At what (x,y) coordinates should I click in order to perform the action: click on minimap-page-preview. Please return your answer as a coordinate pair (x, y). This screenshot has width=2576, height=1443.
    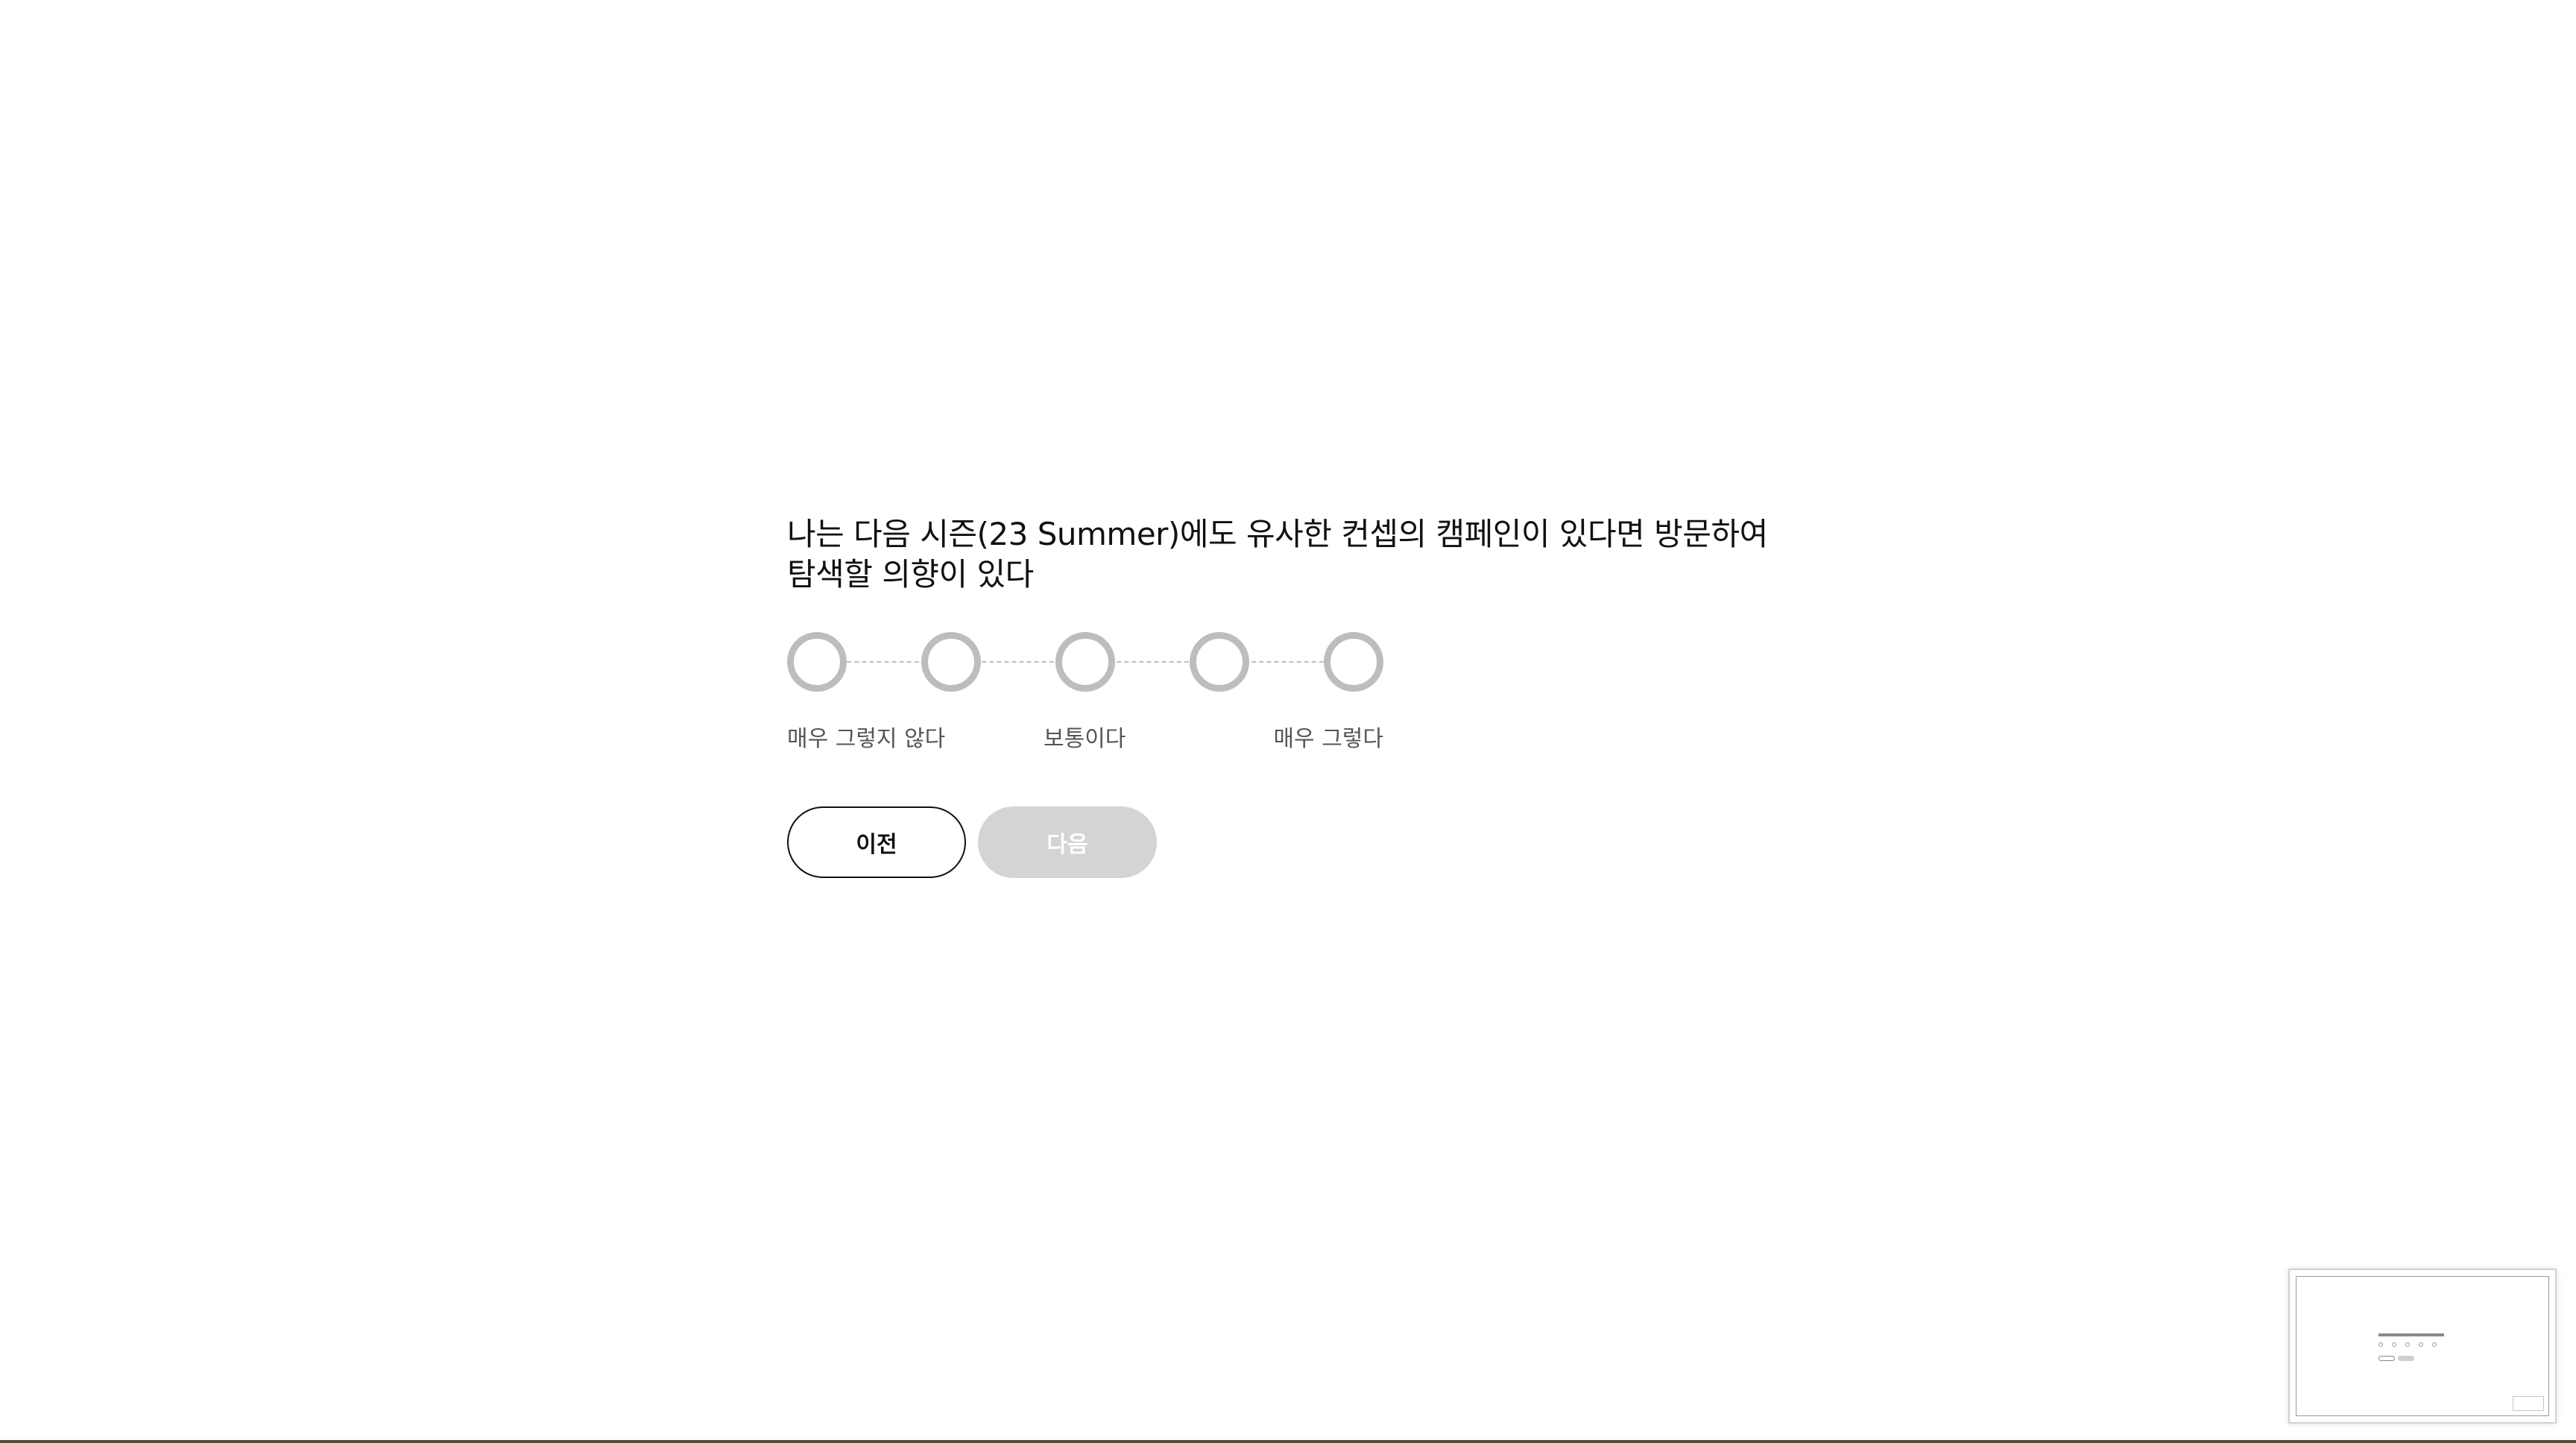
    Looking at the image, I should click on (2422, 1346).